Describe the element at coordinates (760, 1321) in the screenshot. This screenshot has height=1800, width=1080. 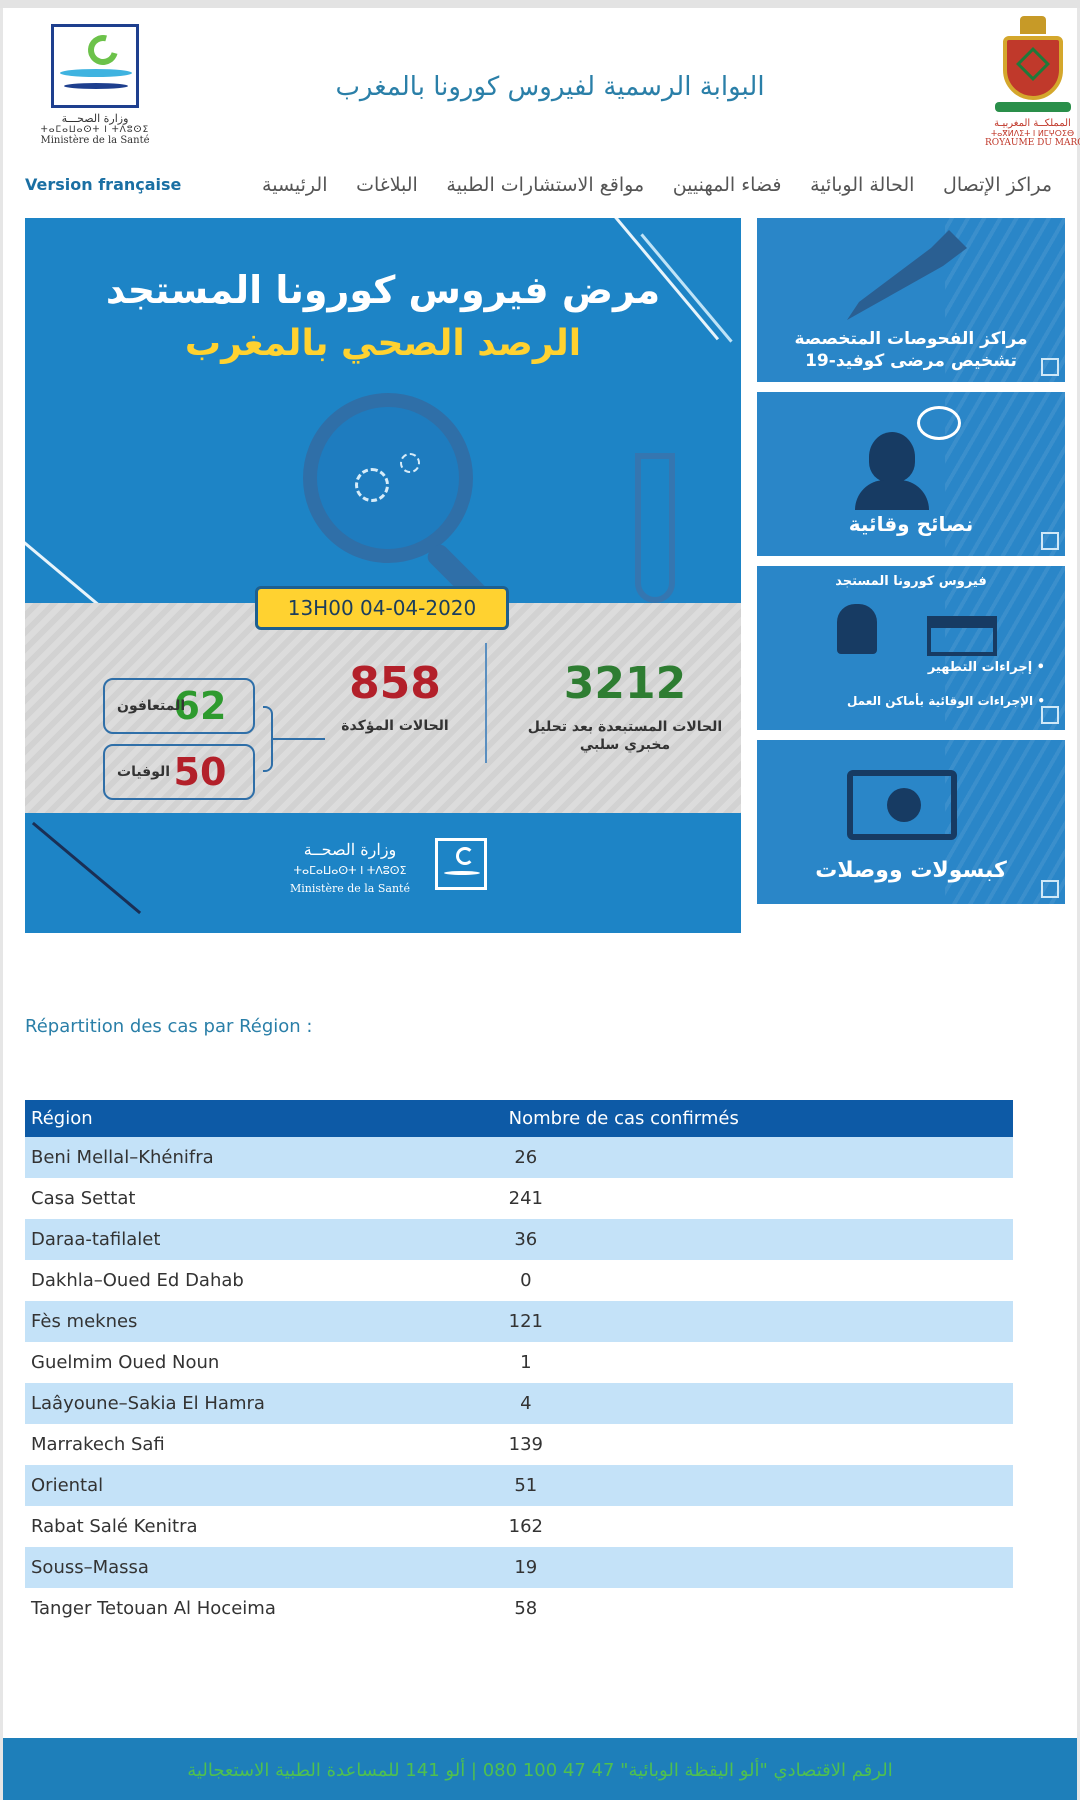
I see `region-cases: 121` at that location.